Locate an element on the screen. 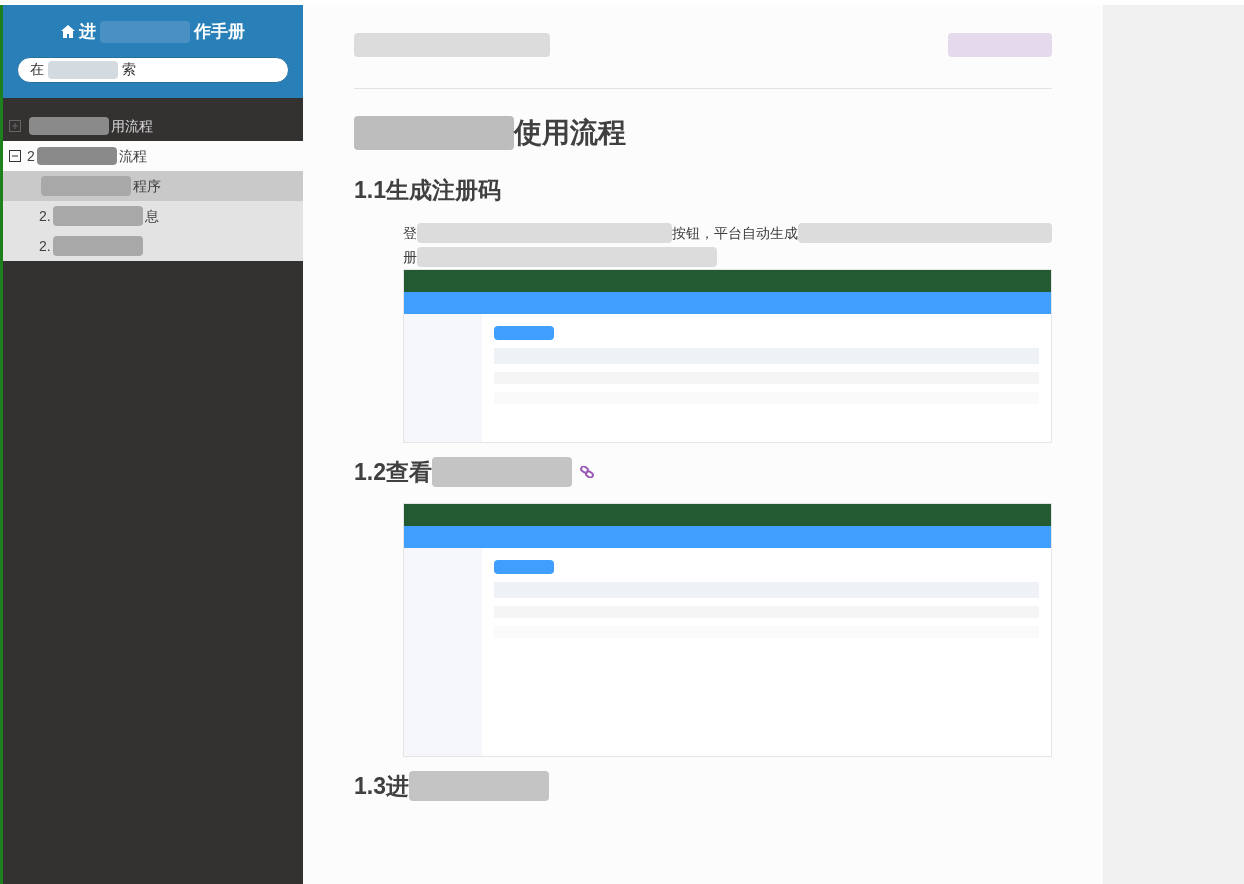 The width and height of the screenshot is (1244, 884). nav-subitem: 2. is located at coordinates (153, 246).